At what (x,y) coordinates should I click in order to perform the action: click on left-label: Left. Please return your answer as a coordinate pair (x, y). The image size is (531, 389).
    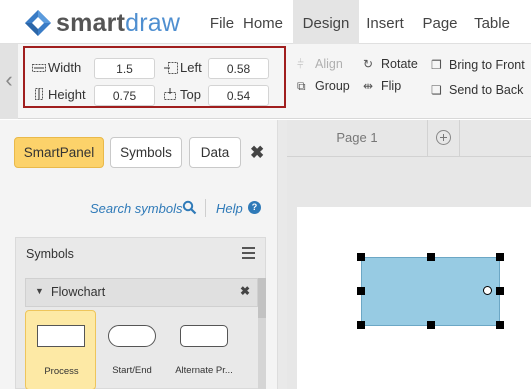
    Looking at the image, I should click on (191, 67).